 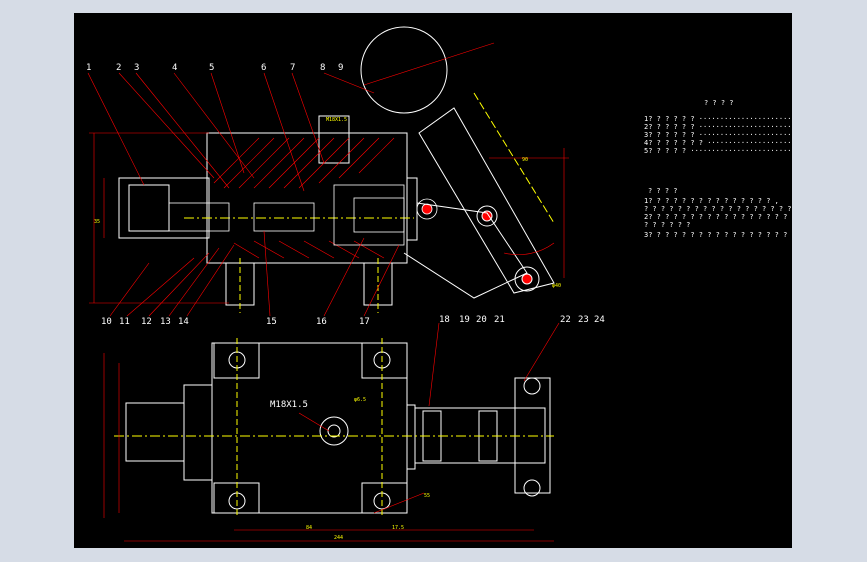 What do you see at coordinates (309, 528) in the screenshot?
I see `dim-base: 84` at bounding box center [309, 528].